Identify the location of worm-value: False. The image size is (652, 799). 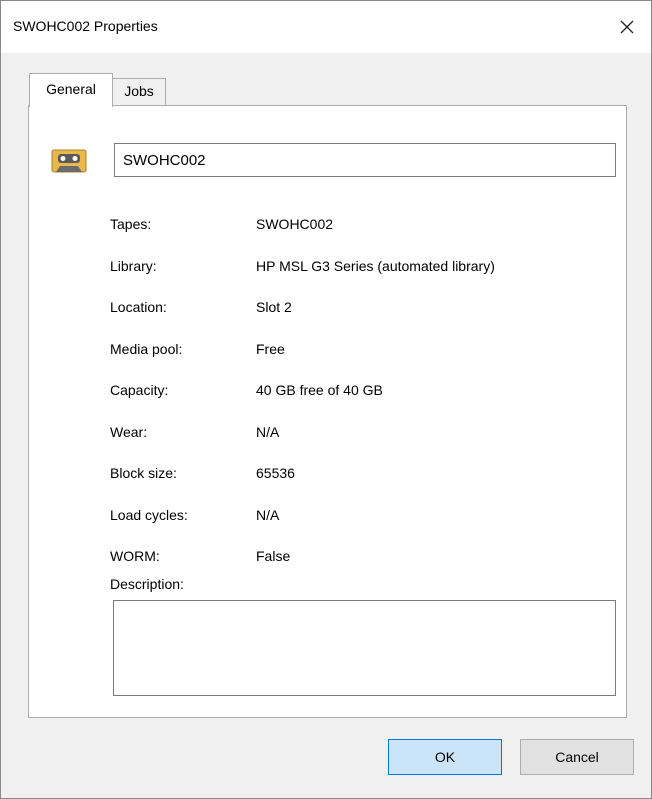
(273, 556).